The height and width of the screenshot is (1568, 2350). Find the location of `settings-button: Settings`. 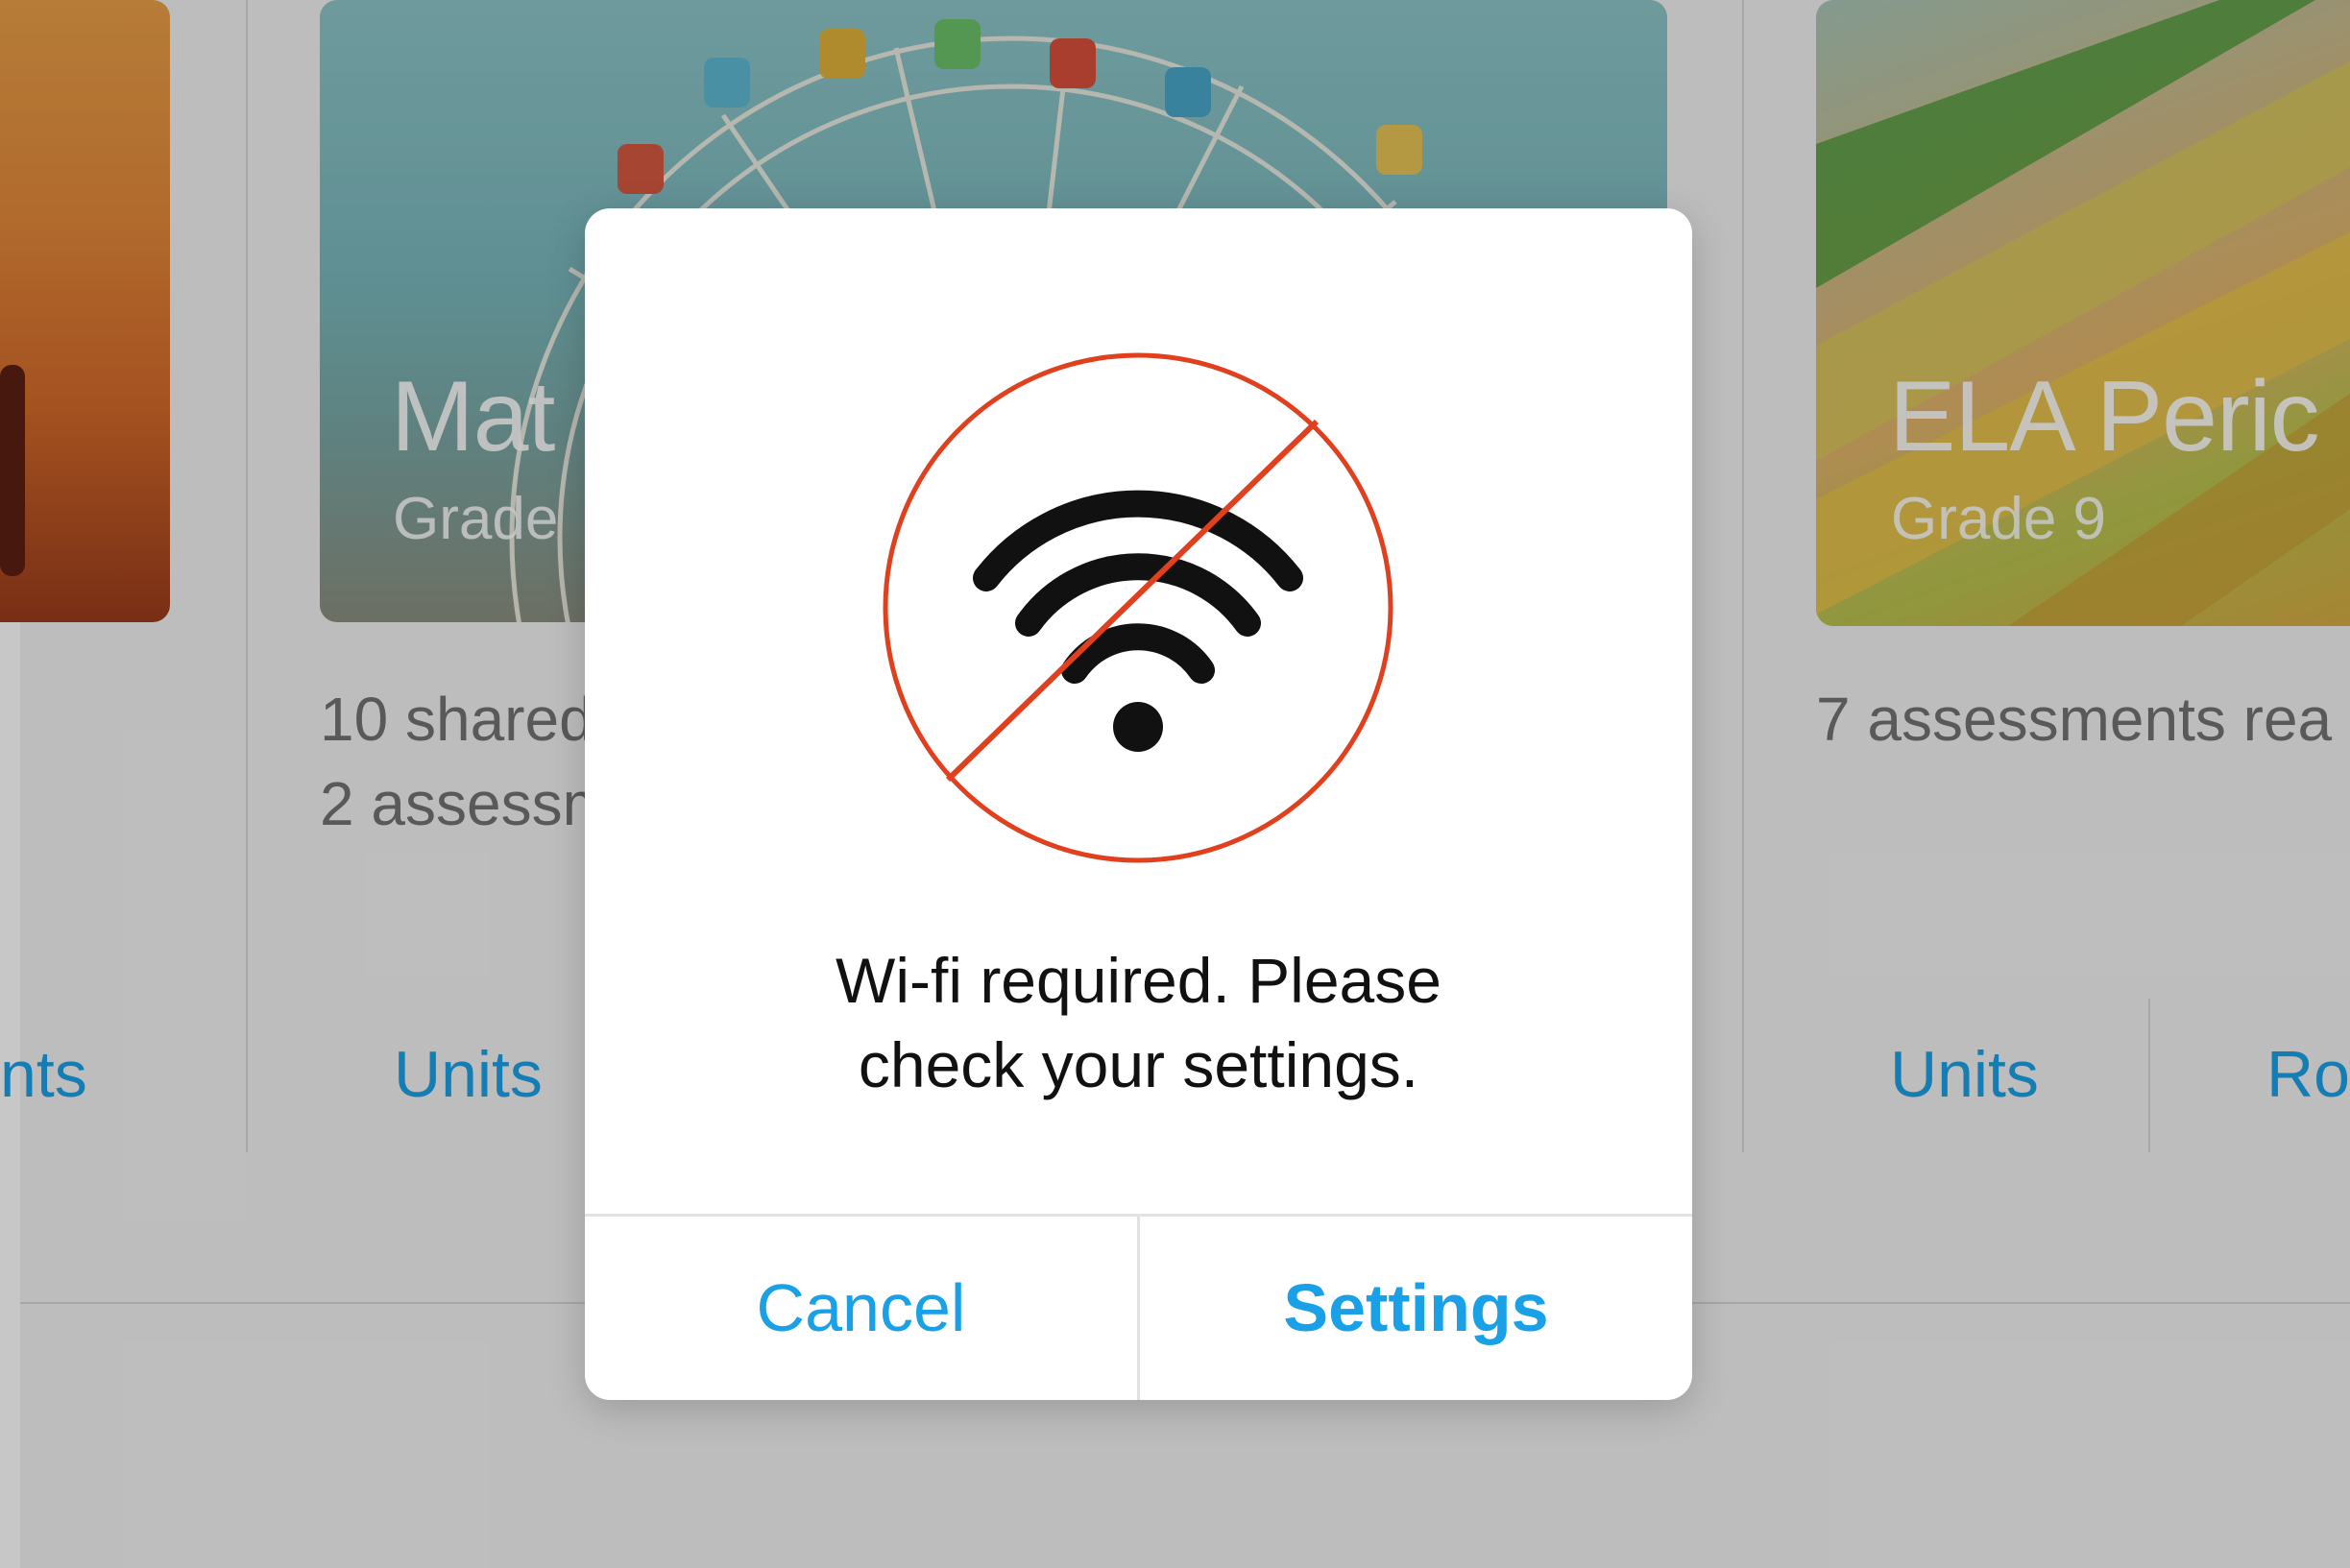

settings-button: Settings is located at coordinates (1416, 1308).